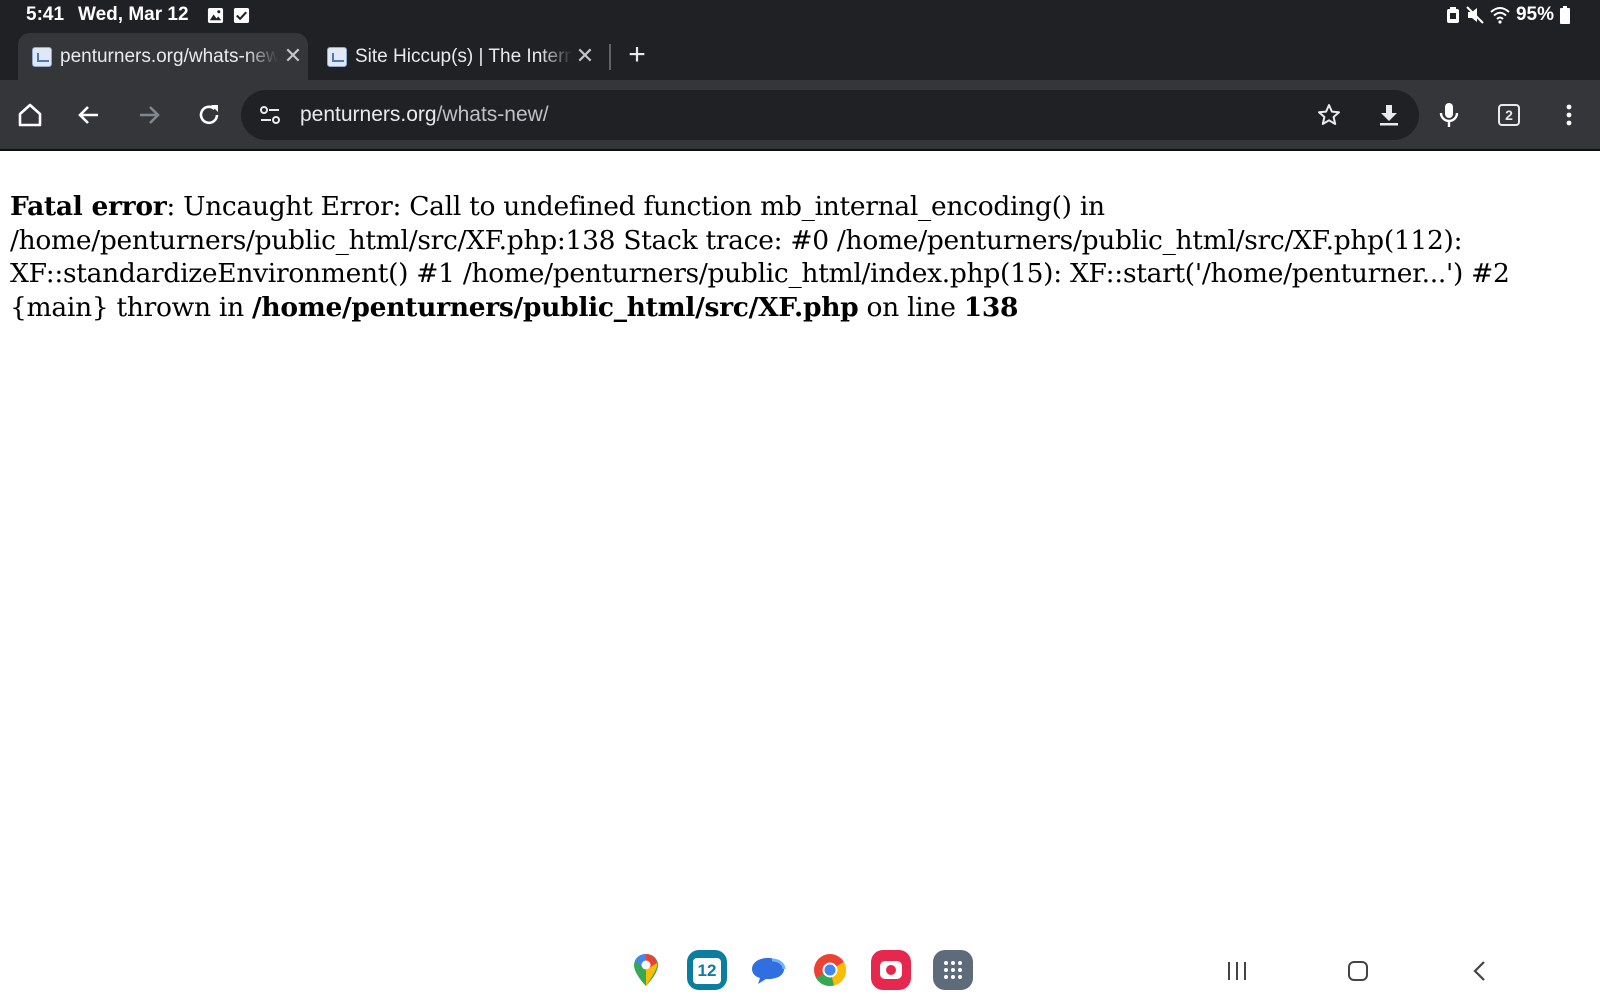 The width and height of the screenshot is (1600, 1000). I want to click on tab-site-hiccups: Site Hiccup(s) | The Internationa ✕, so click(458, 56).